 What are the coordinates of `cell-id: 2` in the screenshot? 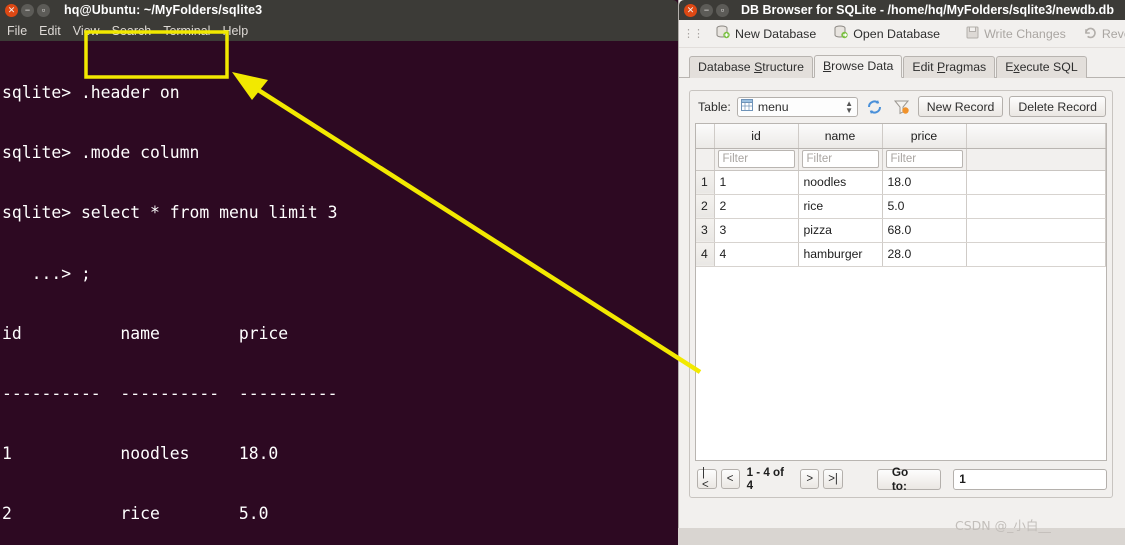 It's located at (756, 206).